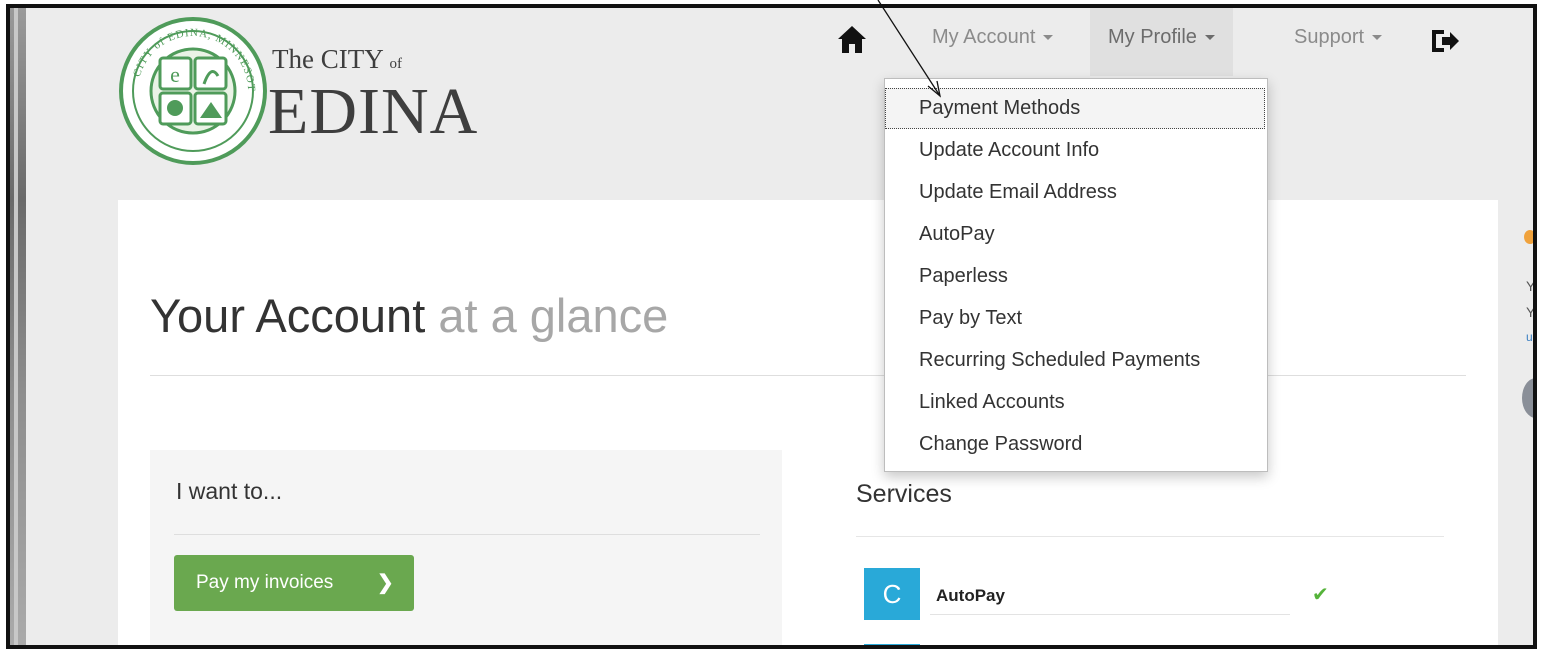 The width and height of the screenshot is (1541, 649). I want to click on nav-my-profile-label: My Profile, so click(1152, 37).